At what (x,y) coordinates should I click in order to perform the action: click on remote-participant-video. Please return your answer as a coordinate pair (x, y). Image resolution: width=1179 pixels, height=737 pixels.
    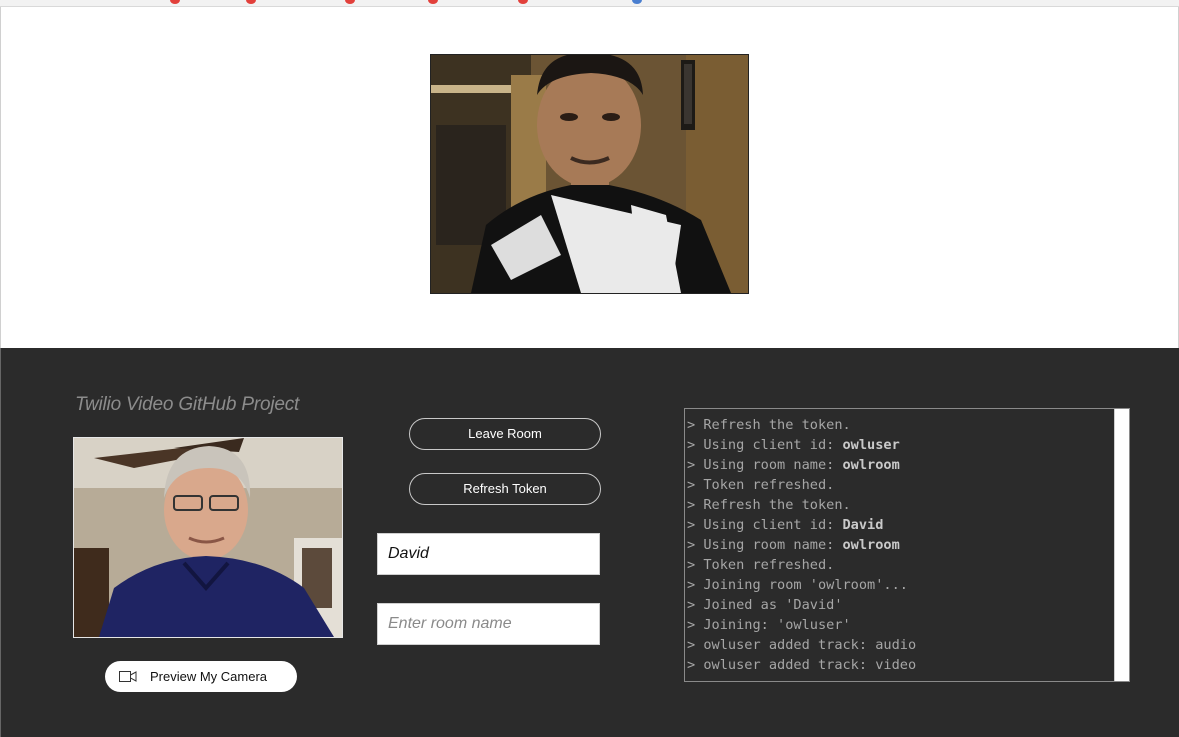
    Looking at the image, I should click on (589, 174).